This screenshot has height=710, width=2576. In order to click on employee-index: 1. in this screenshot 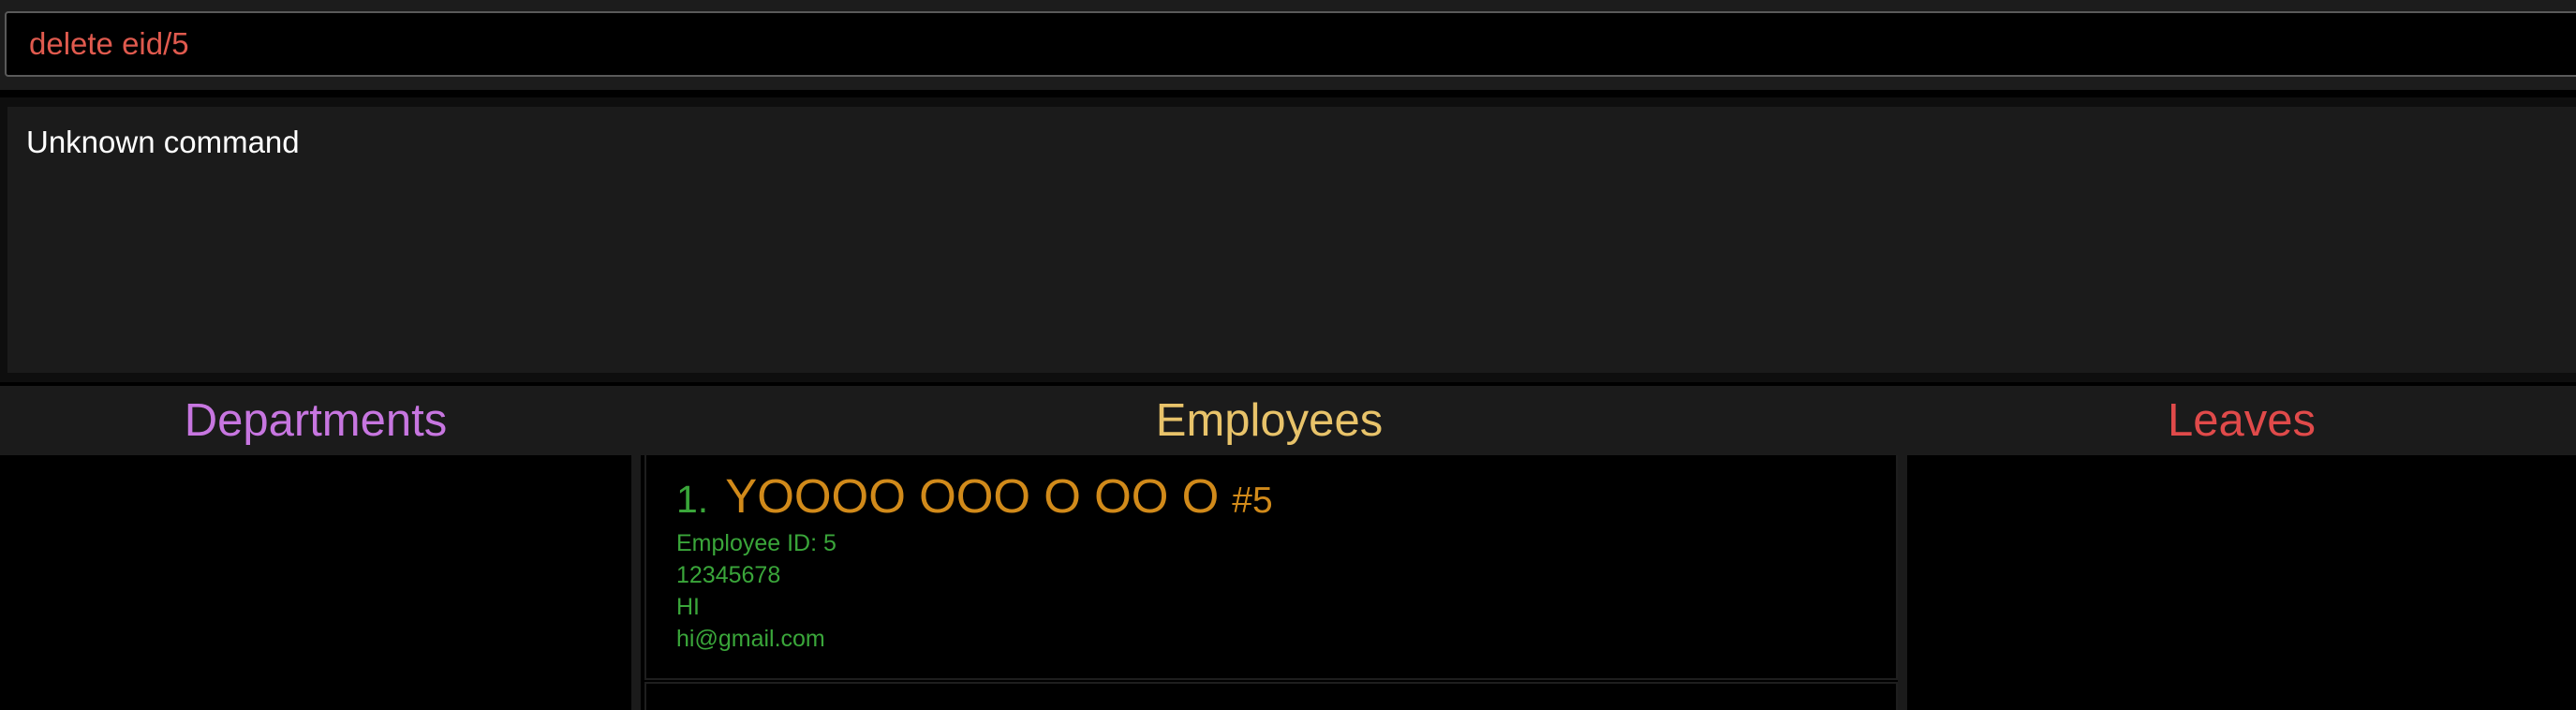, I will do `click(692, 499)`.